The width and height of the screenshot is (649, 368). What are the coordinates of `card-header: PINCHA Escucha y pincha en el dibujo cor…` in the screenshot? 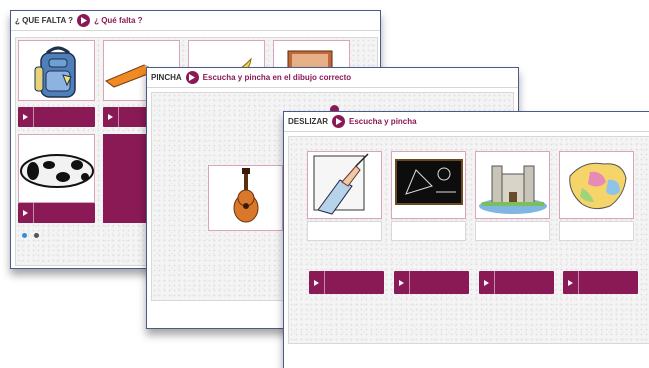 It's located at (332, 78).